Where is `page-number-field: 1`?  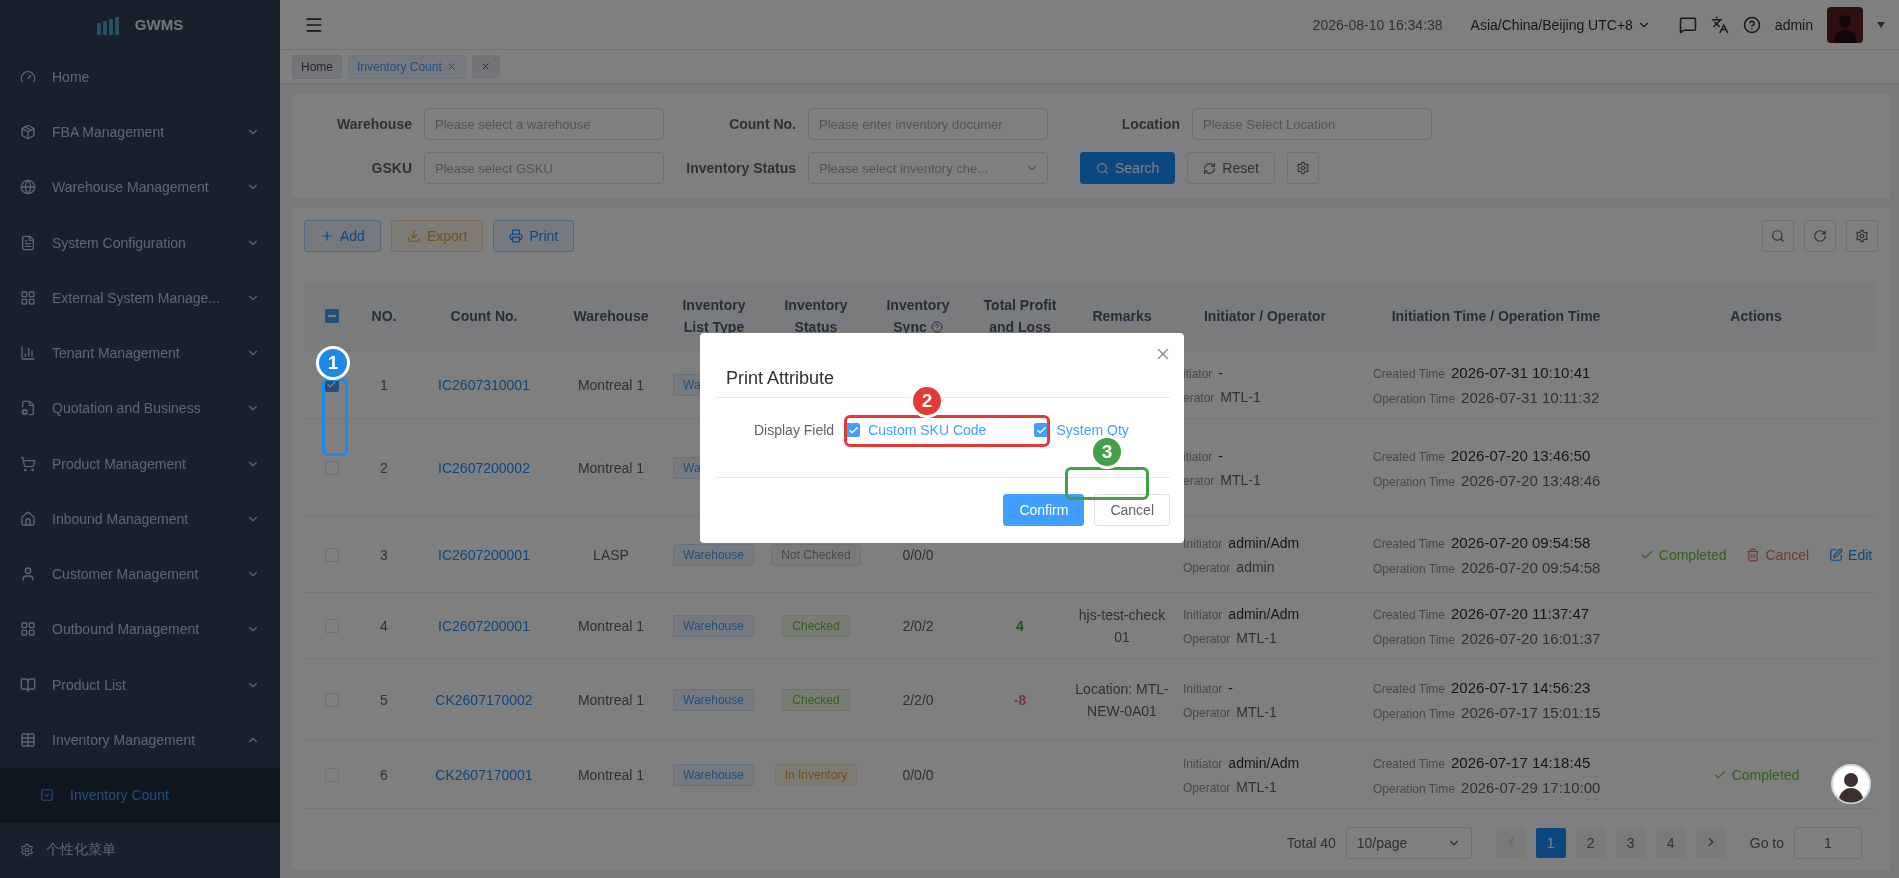 page-number-field: 1 is located at coordinates (1828, 843).